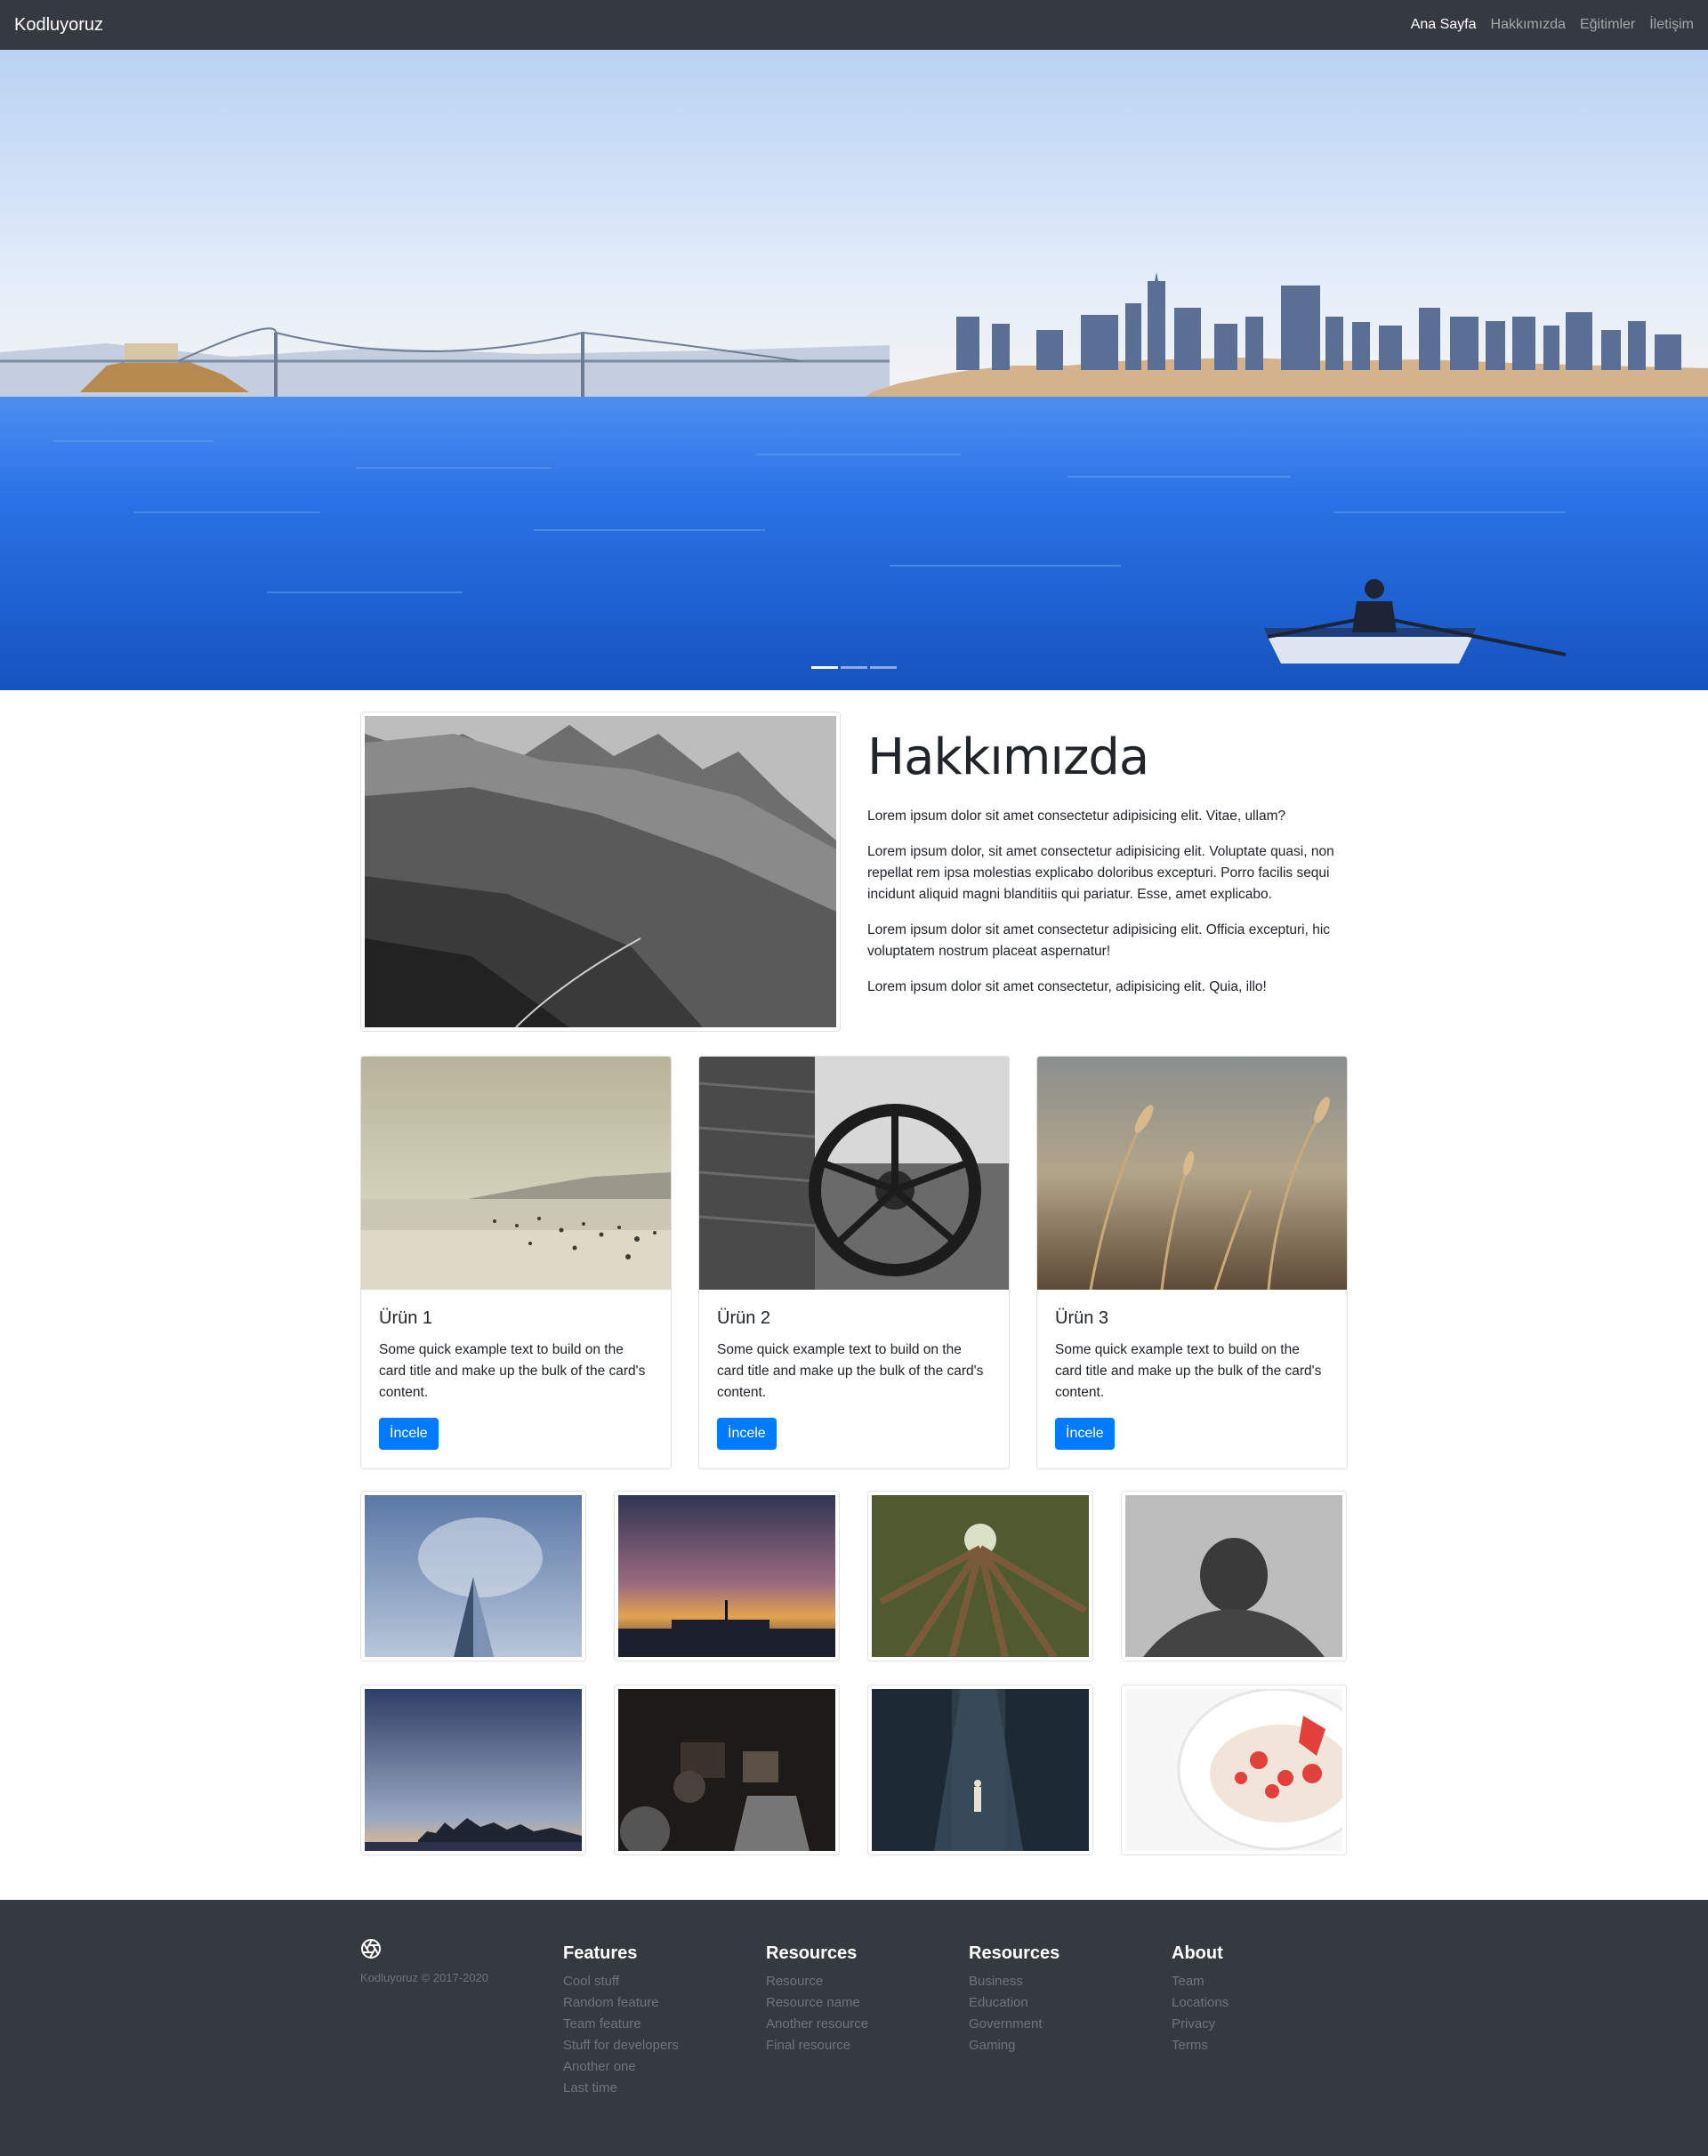  I want to click on footer-link: Another resource, so click(817, 2025).